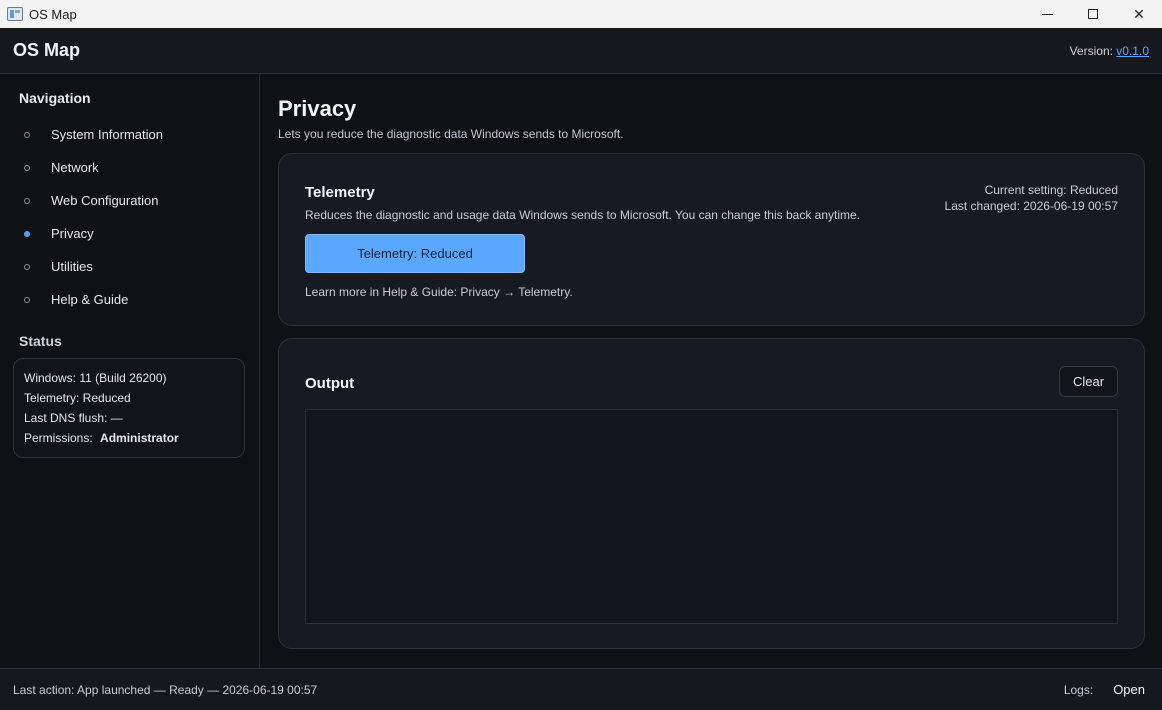 This screenshot has height=710, width=1162. Describe the element at coordinates (75, 167) in the screenshot. I see `sidebar-item-label: Network` at that location.